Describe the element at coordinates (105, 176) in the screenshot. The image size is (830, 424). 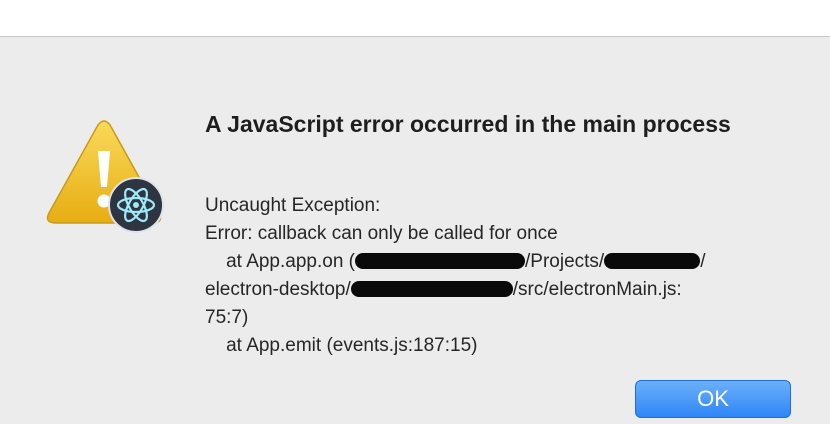
I see `warning-icon` at that location.